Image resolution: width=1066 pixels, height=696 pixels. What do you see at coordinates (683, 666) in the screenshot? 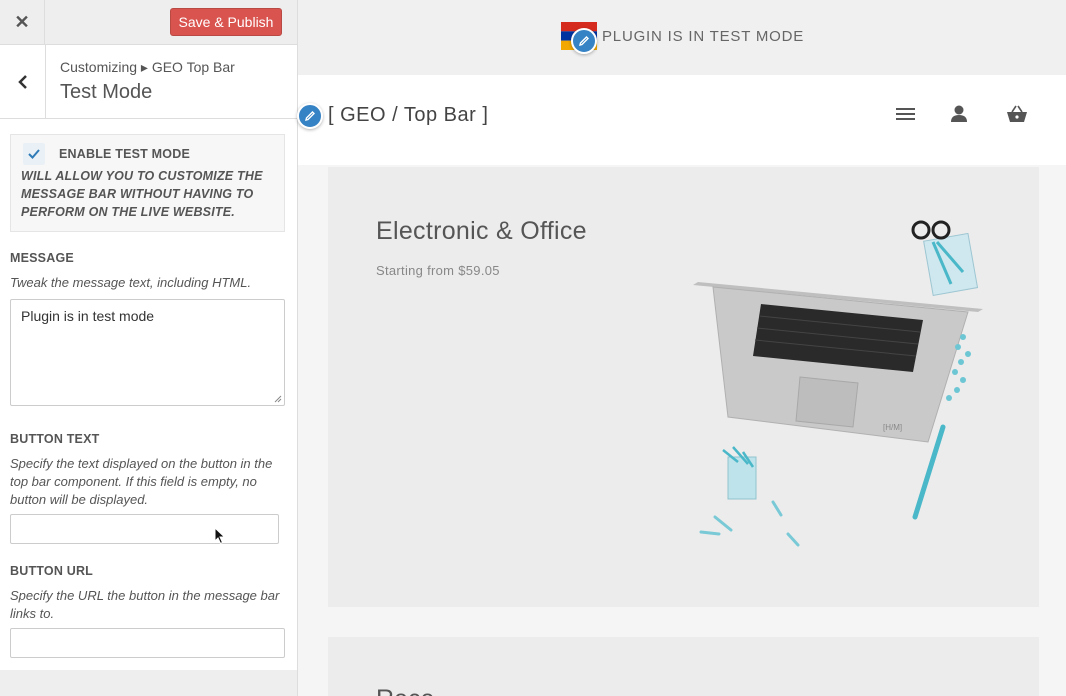
I see `recent-products-section: Rece` at bounding box center [683, 666].